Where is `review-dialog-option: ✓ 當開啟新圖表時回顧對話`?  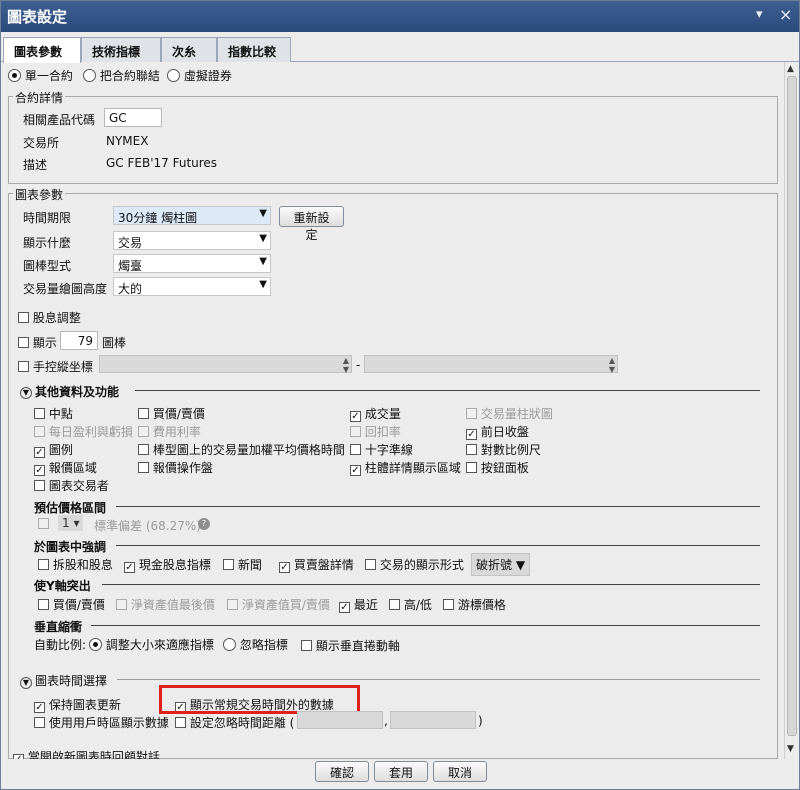 review-dialog-option: ✓ 當開啟新圖表時回顧對話 is located at coordinates (86, 753).